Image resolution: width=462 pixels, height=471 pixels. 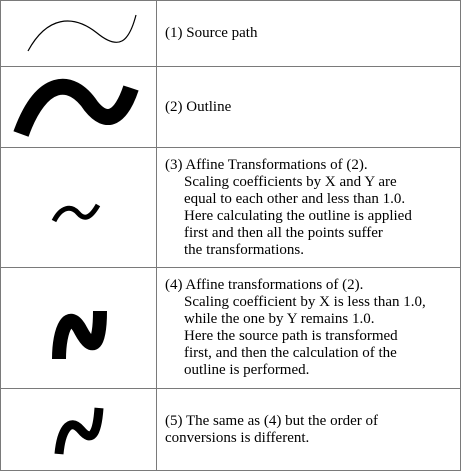 I want to click on table-row: (1) Source path, so click(x=230, y=33).